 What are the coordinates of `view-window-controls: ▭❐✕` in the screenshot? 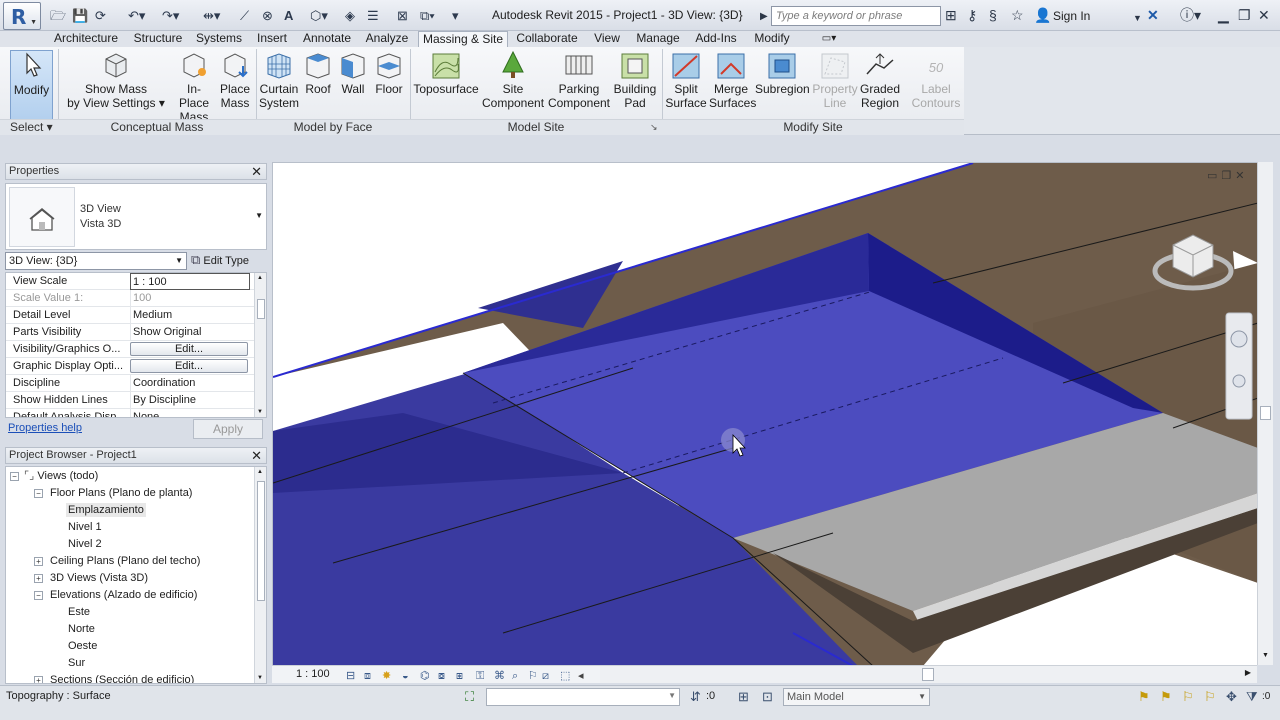 It's located at (1228, 175).